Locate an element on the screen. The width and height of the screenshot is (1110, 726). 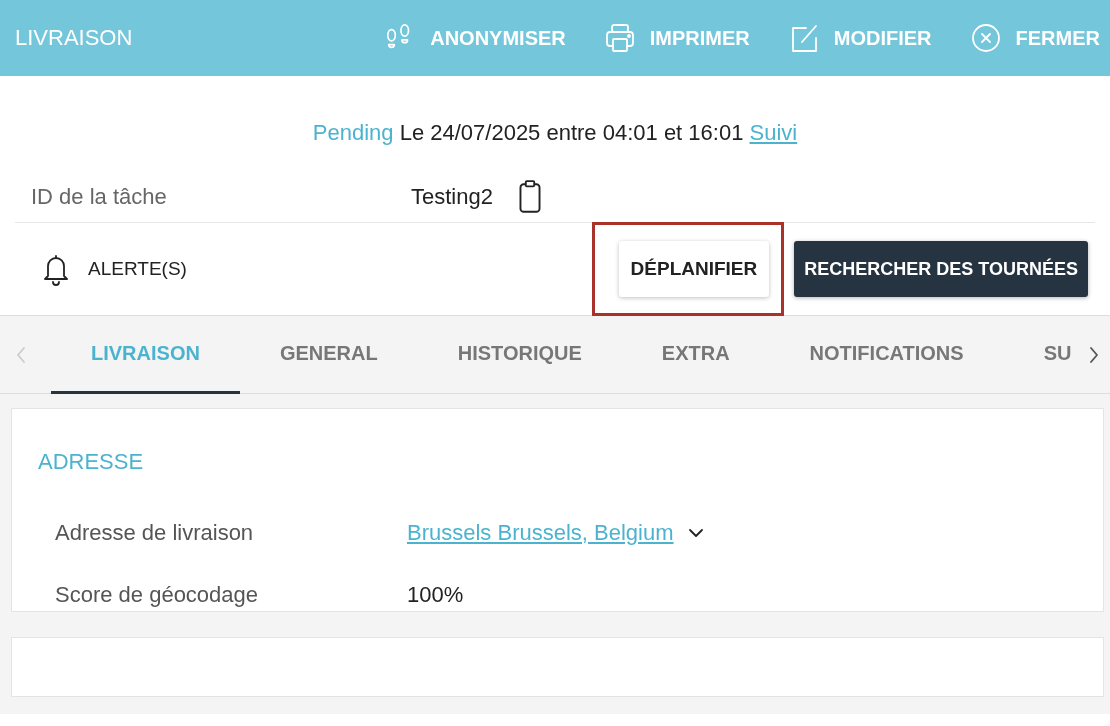
chevron-down-icon is located at coordinates (695, 533).